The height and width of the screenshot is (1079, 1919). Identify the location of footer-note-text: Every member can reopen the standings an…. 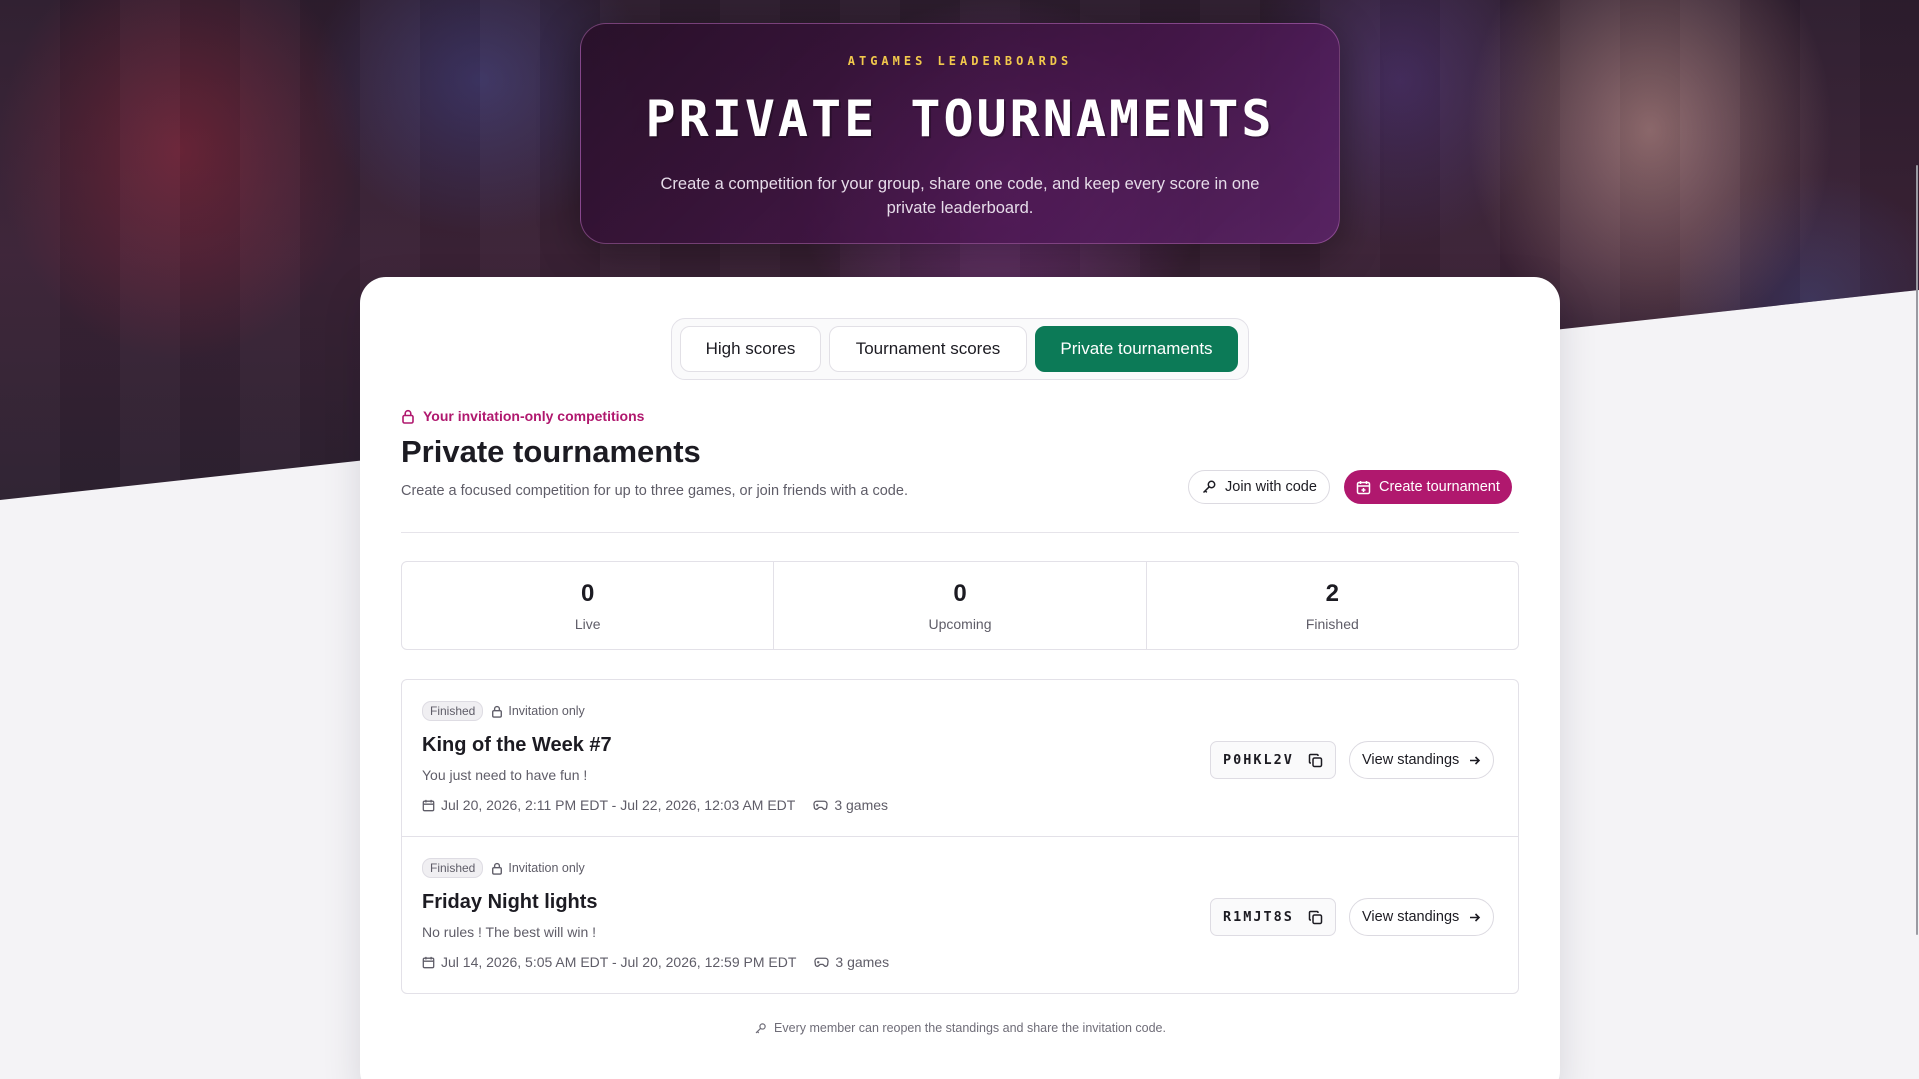
(970, 1028).